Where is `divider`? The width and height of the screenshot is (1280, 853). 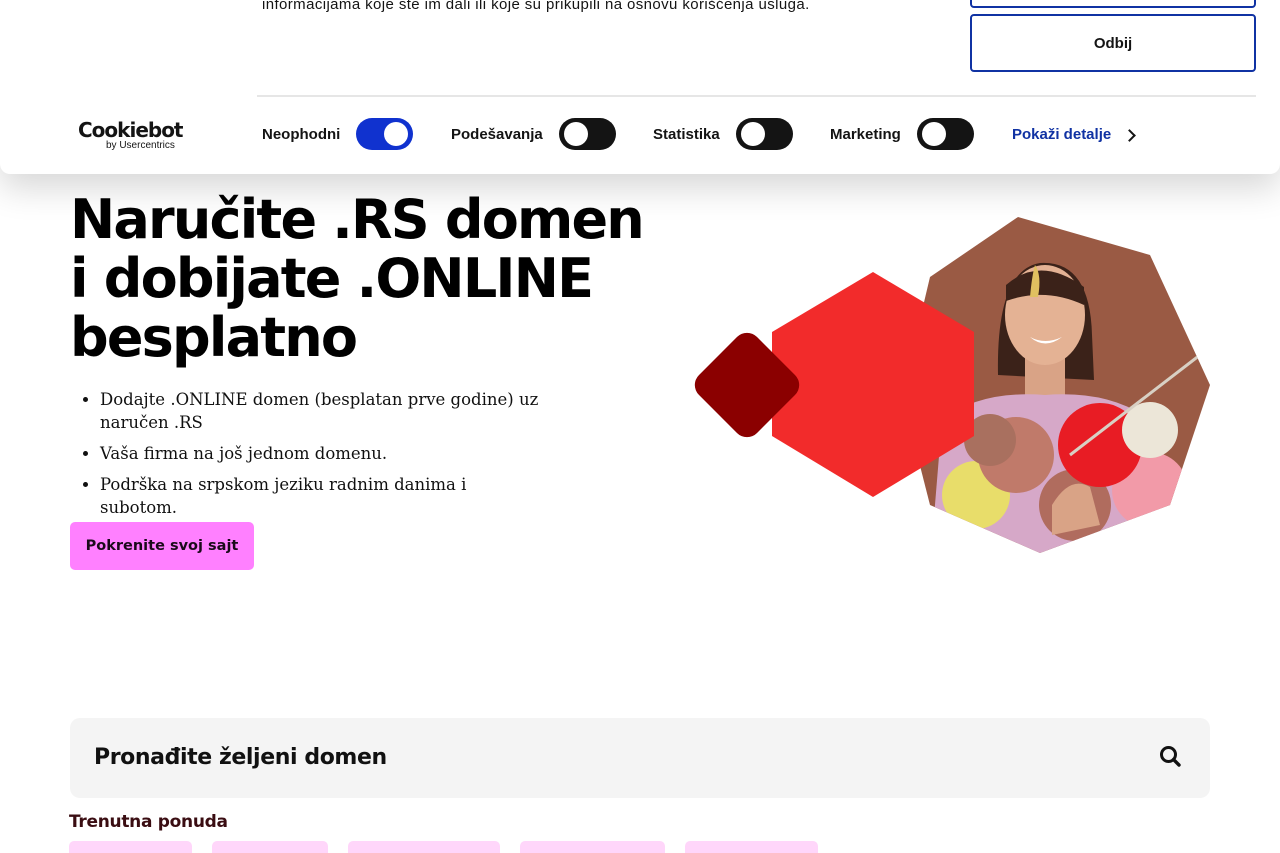 divider is located at coordinates (756, 96).